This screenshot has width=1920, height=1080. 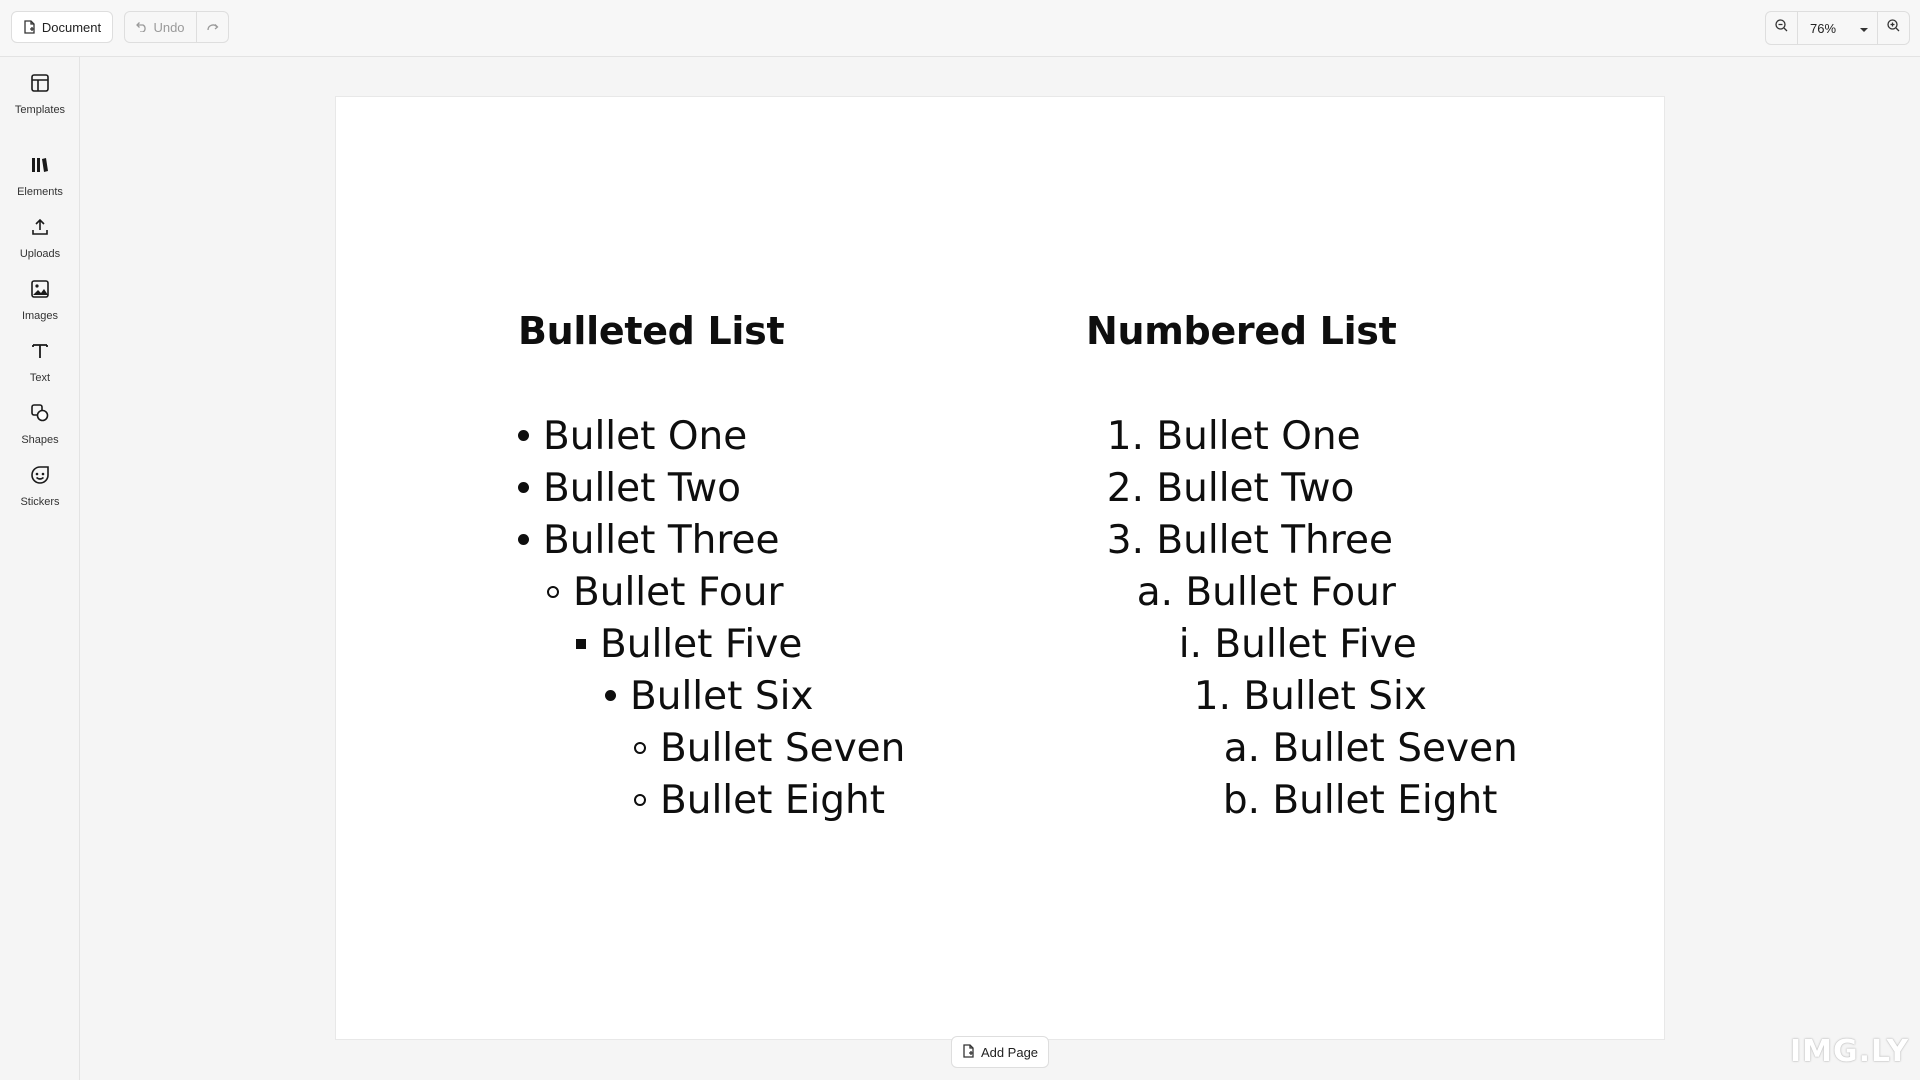 What do you see at coordinates (1125, 488) in the screenshot?
I see `list-marker: 2.` at bounding box center [1125, 488].